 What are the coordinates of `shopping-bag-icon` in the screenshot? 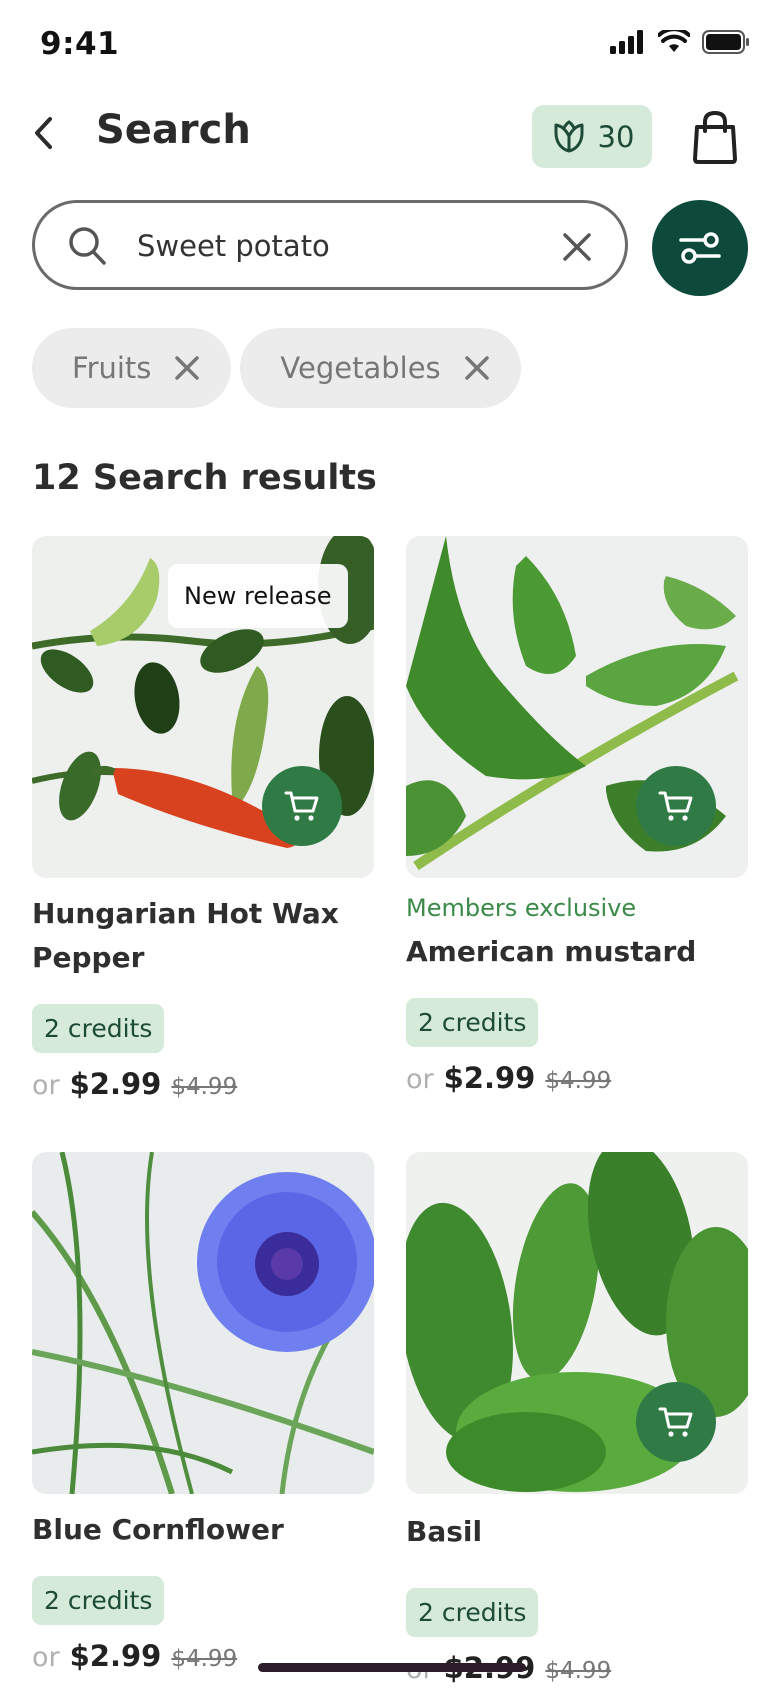 It's located at (715, 137).